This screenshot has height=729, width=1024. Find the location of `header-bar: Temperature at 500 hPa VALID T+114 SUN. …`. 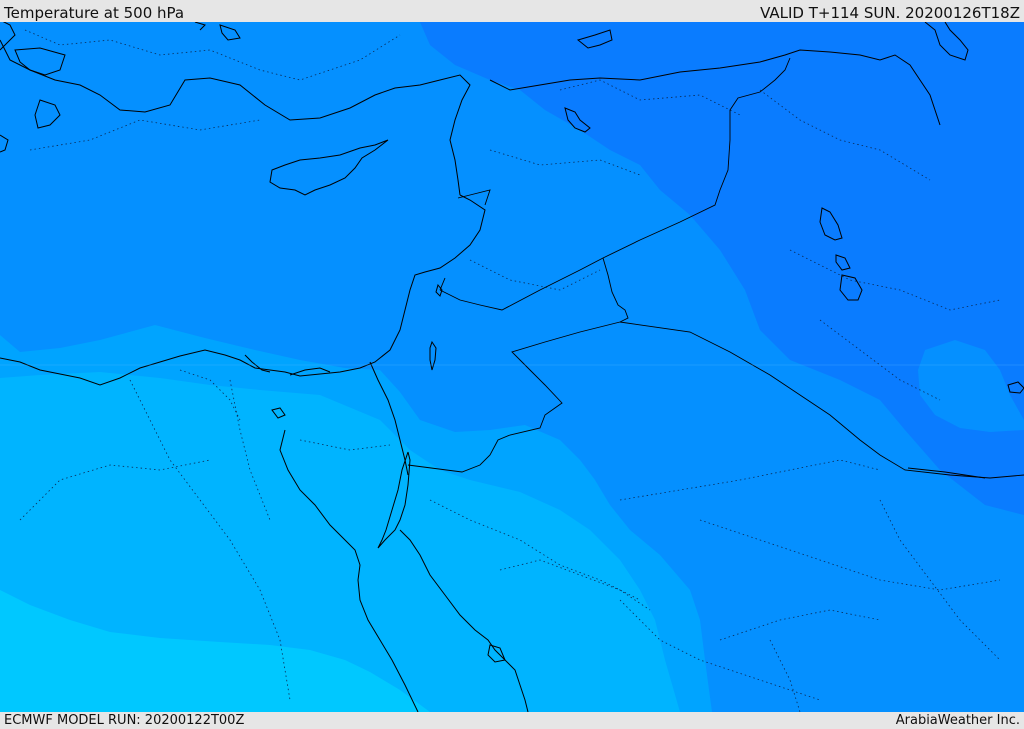

header-bar: Temperature at 500 hPa VALID T+114 SUN. … is located at coordinates (512, 11).